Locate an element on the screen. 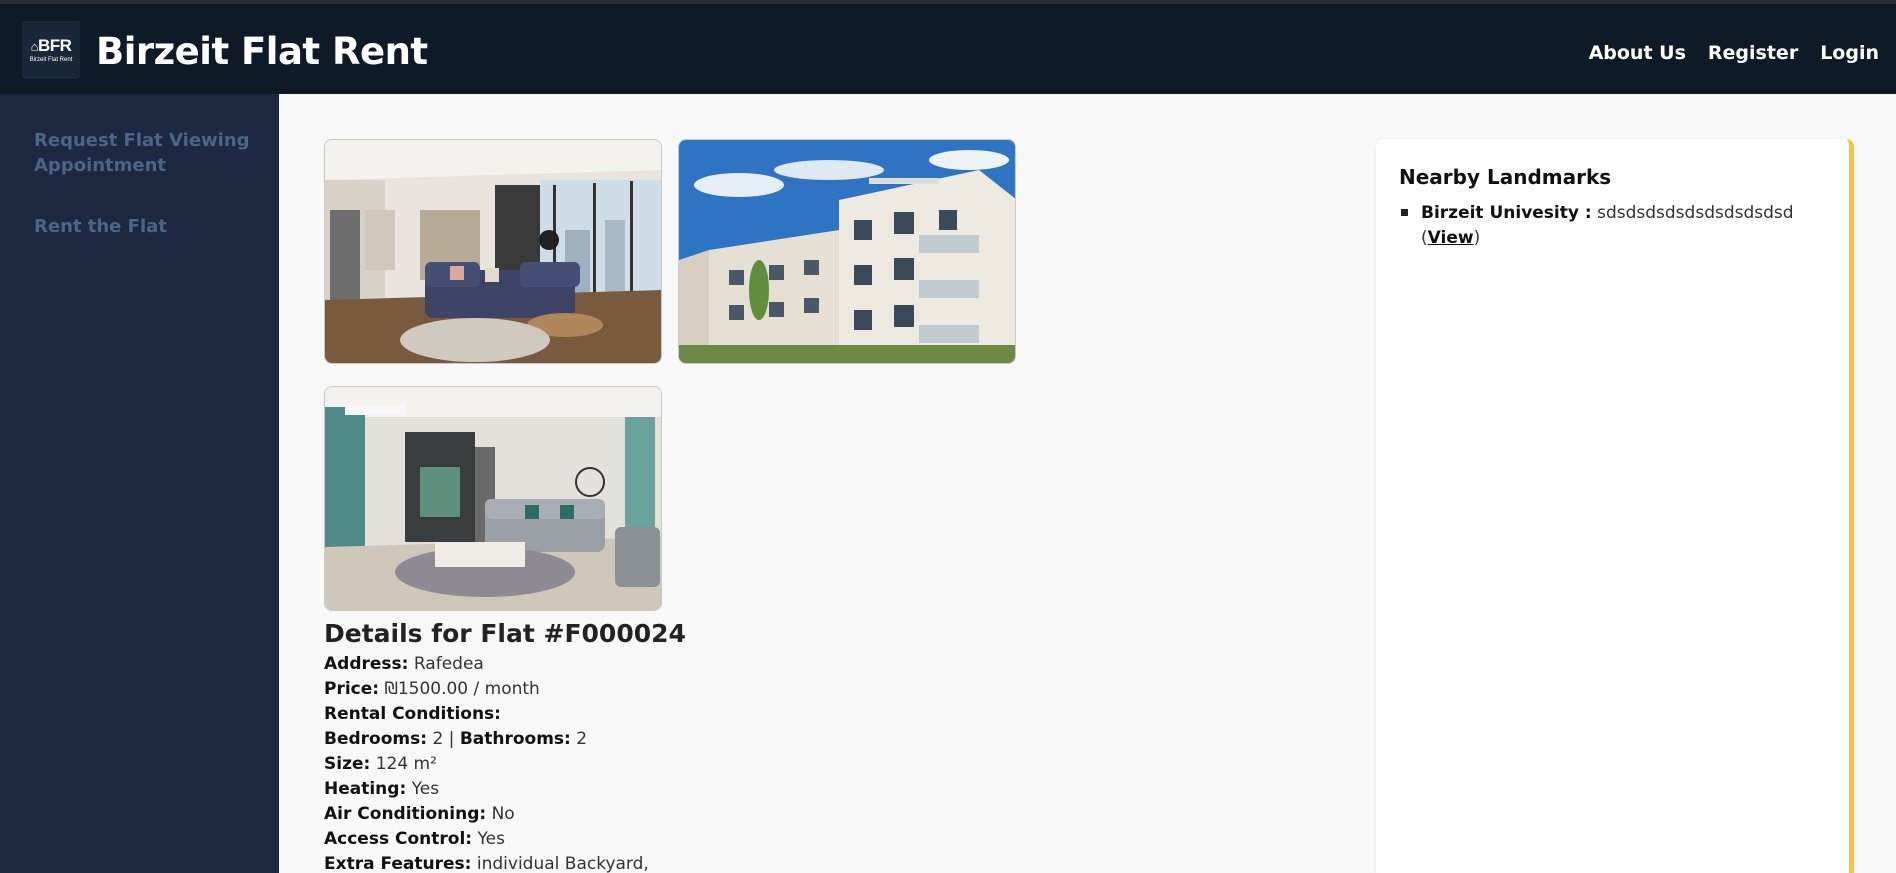 The image size is (1896, 873). price-value: ₪1500.00 / month is located at coordinates (462, 689).